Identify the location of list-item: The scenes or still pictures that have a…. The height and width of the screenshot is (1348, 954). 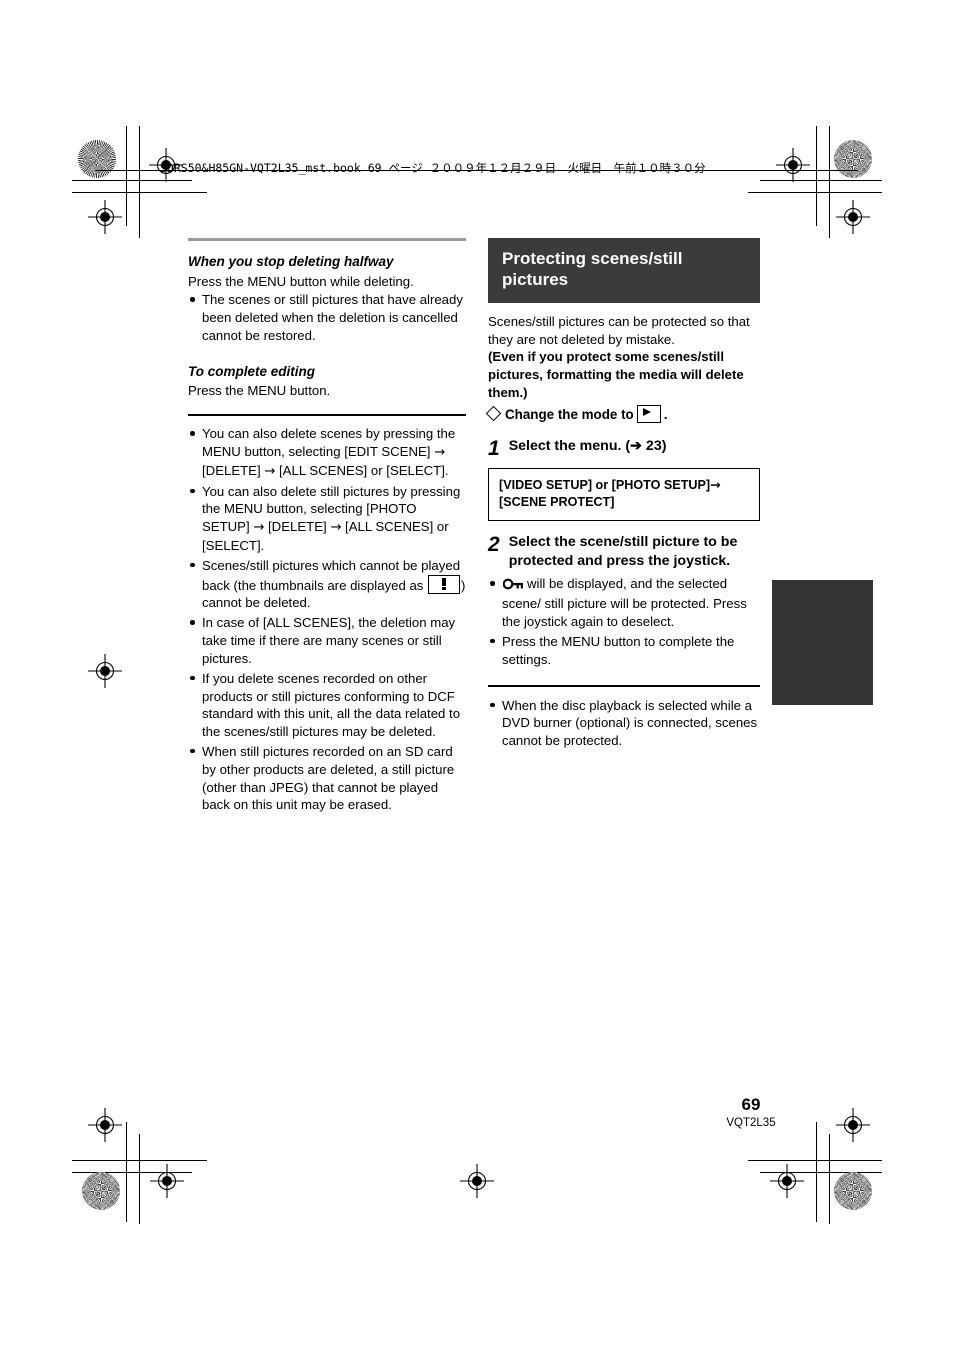
(327, 317).